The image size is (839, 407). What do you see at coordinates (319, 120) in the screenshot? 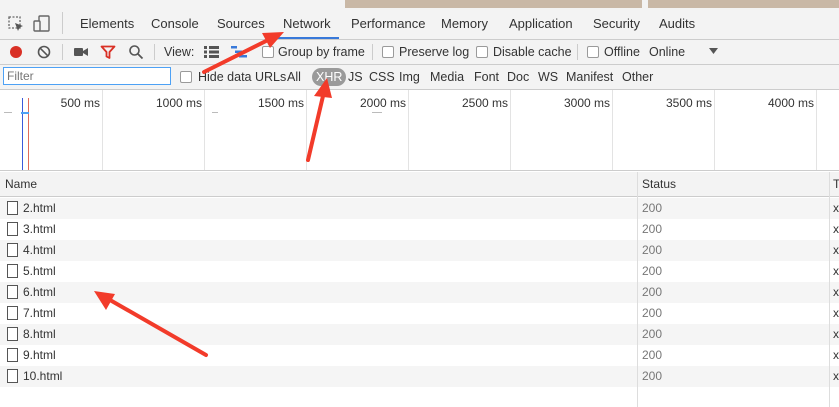
I see `arrow-to-xhr-filter` at bounding box center [319, 120].